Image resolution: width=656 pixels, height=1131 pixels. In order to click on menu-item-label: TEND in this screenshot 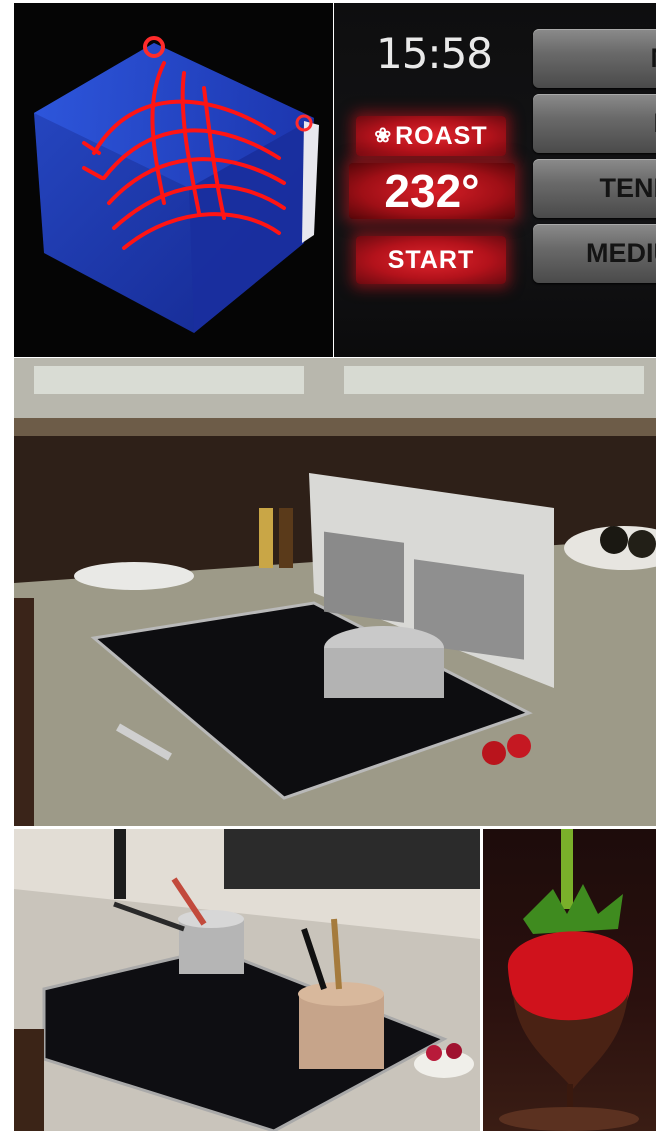, I will do `click(627, 188)`.